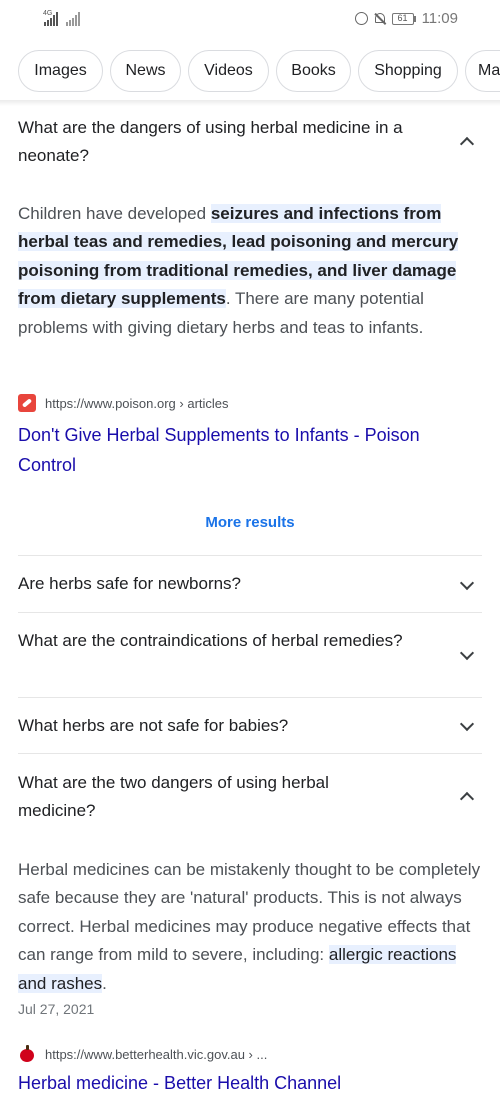 The width and height of the screenshot is (500, 1098). I want to click on chip-news: News, so click(145, 71).